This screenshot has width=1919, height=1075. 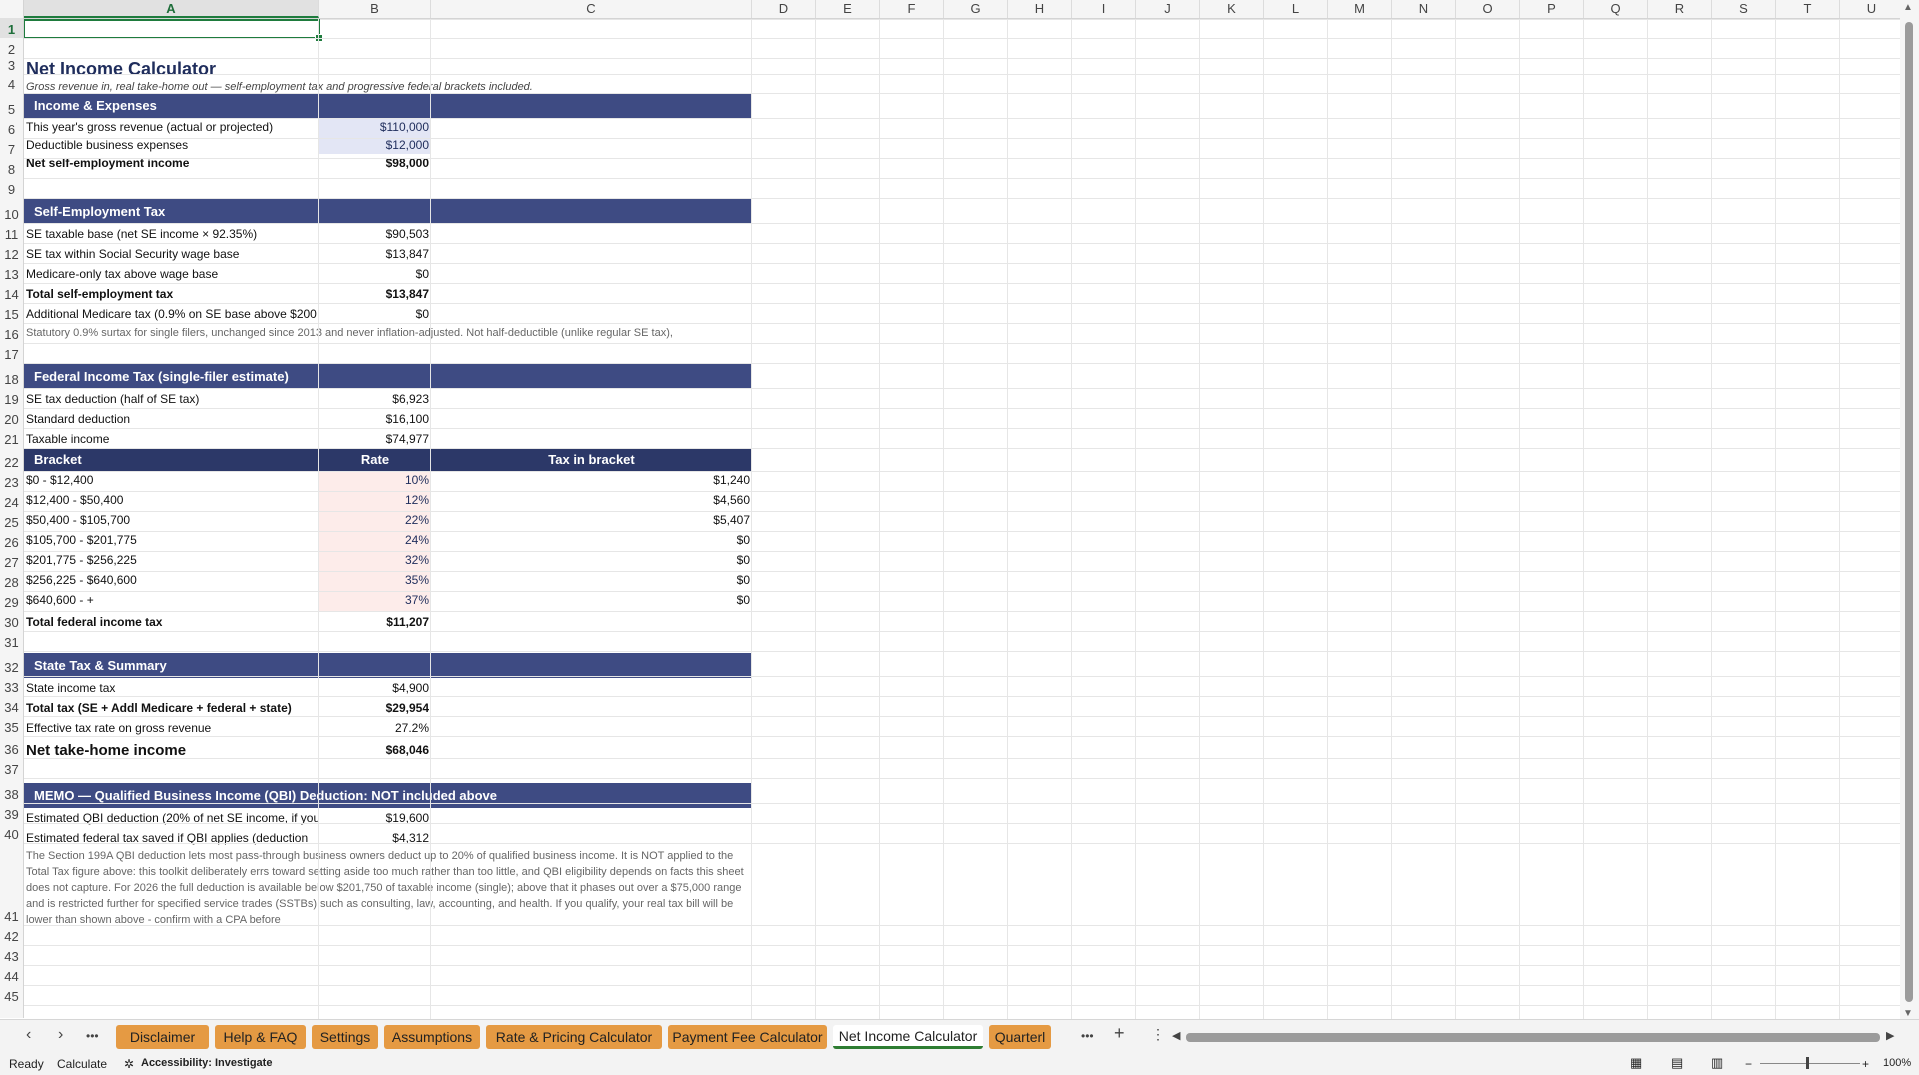 I want to click on scroll-down-icon: ▼, so click(x=1908, y=1013).